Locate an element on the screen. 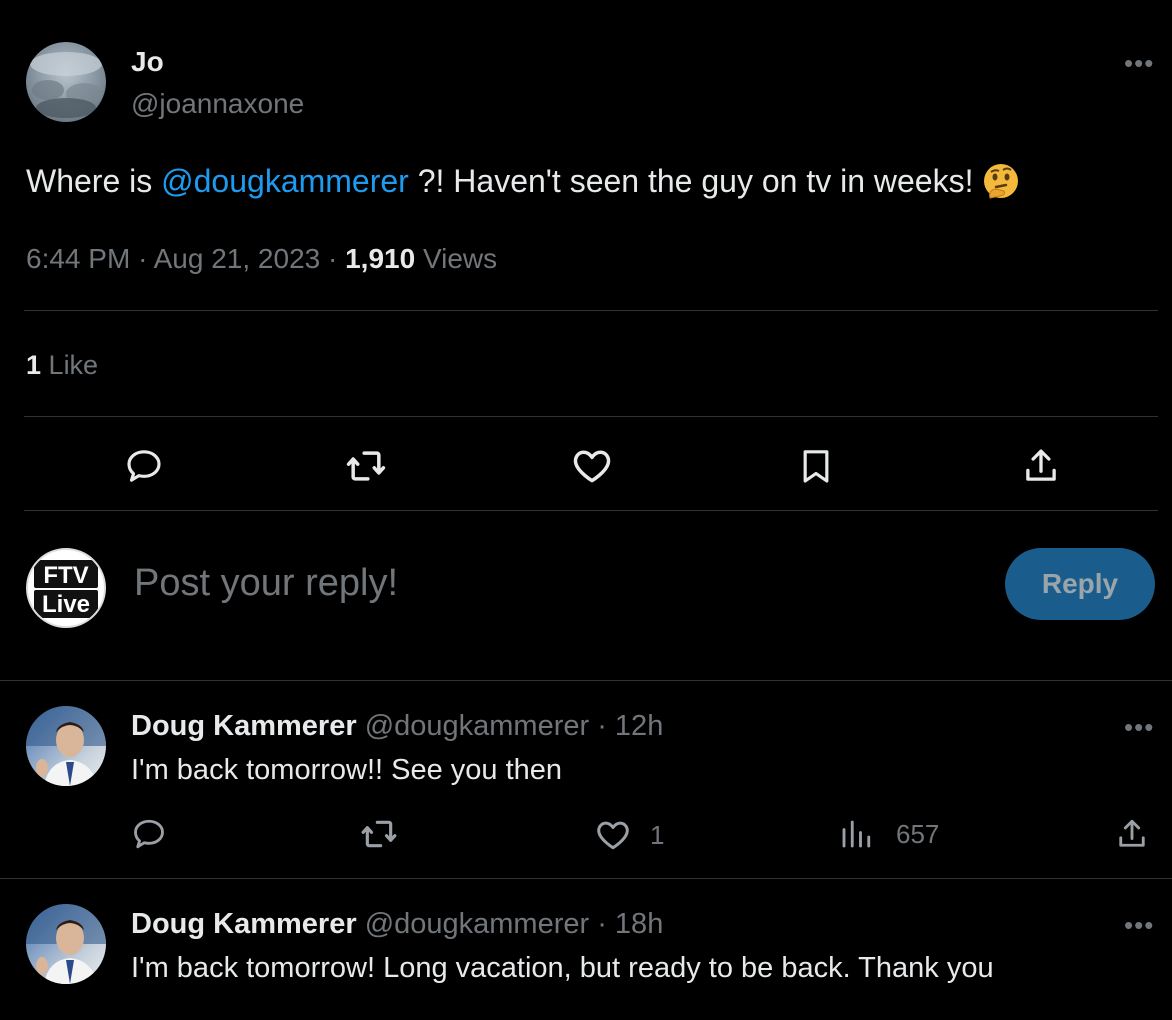 Image resolution: width=1172 pixels, height=1020 pixels. logo-text-bottom: Live is located at coordinates (66, 604).